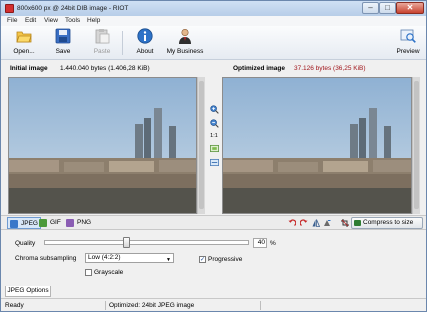 The width and height of the screenshot is (427, 312). What do you see at coordinates (408, 36) in the screenshot?
I see `preview-icon` at bounding box center [408, 36].